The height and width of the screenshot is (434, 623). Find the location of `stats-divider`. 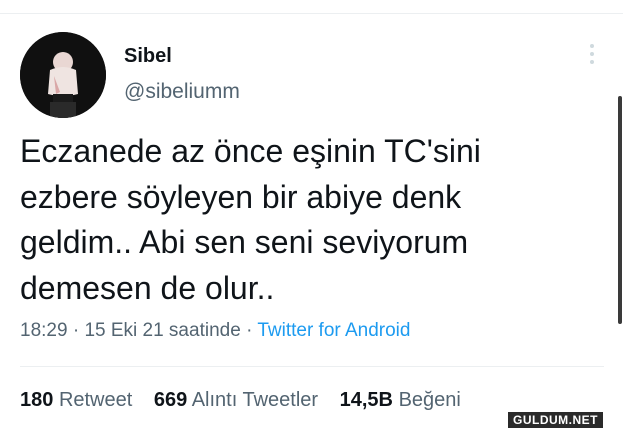

stats-divider is located at coordinates (312, 366).